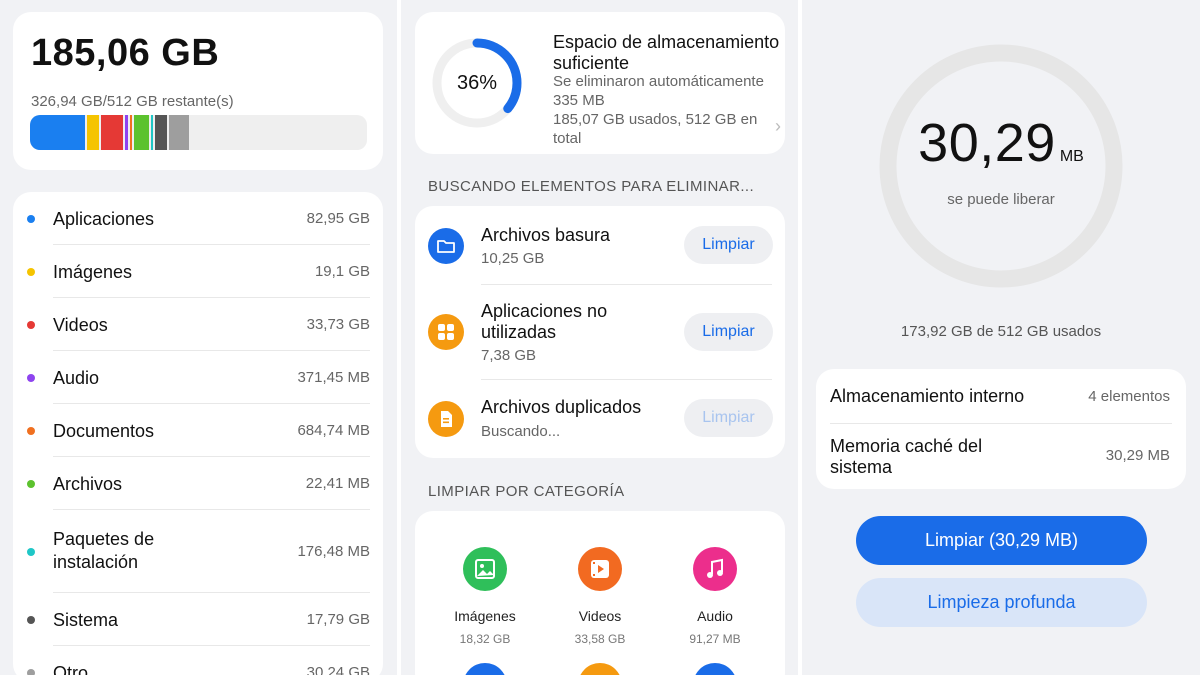 The width and height of the screenshot is (1200, 675). Describe the element at coordinates (337, 483) in the screenshot. I see `category-size: 22,41 MB` at that location.